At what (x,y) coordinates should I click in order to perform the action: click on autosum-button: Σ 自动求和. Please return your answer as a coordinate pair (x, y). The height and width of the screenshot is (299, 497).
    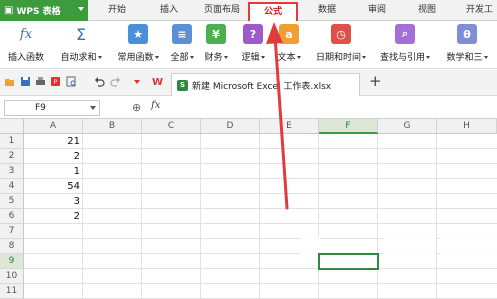
    Looking at the image, I should click on (81, 46).